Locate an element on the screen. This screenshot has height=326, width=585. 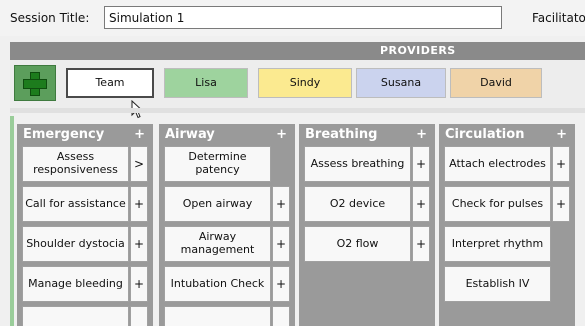
action-attach-electrodes: Attach electrodes is located at coordinates (497, 164).